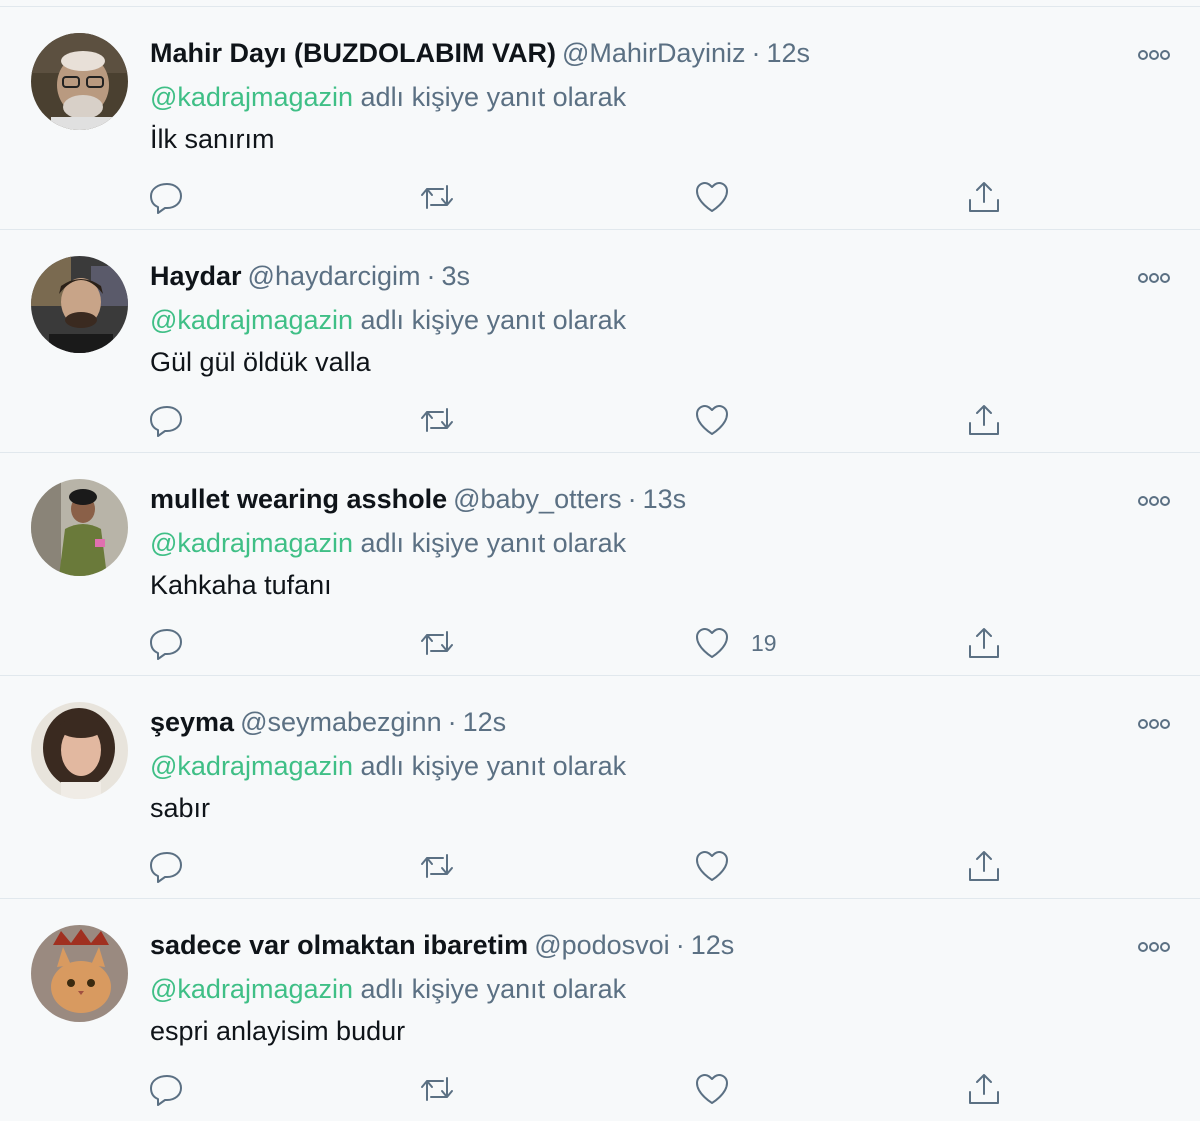 The image size is (1200, 1121). What do you see at coordinates (341, 722) in the screenshot?
I see `author-handle: @seymabezginn` at bounding box center [341, 722].